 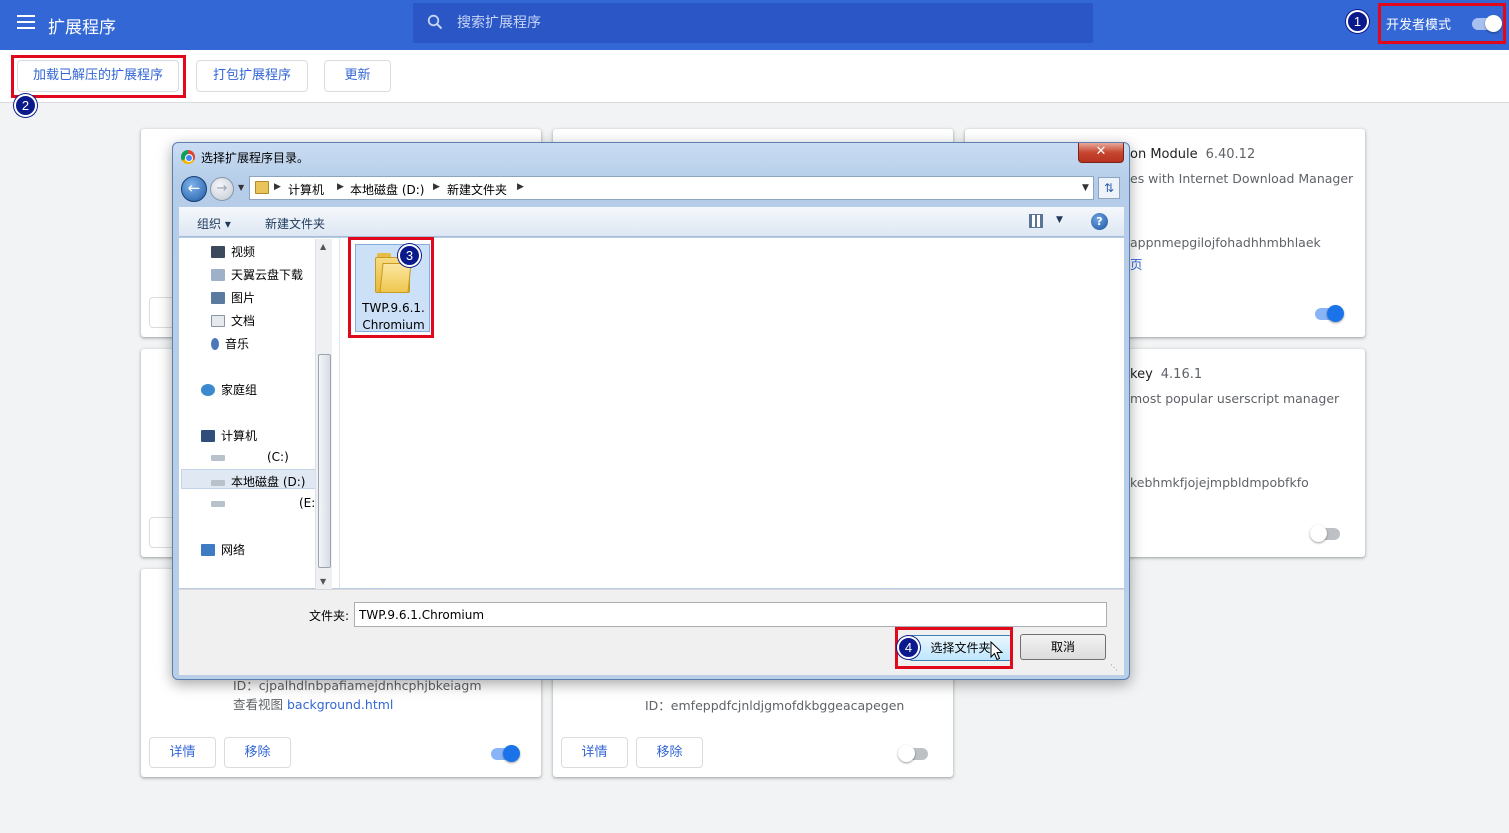 What do you see at coordinates (323, 581) in the screenshot?
I see `scroll-down-icon: ▼` at bounding box center [323, 581].